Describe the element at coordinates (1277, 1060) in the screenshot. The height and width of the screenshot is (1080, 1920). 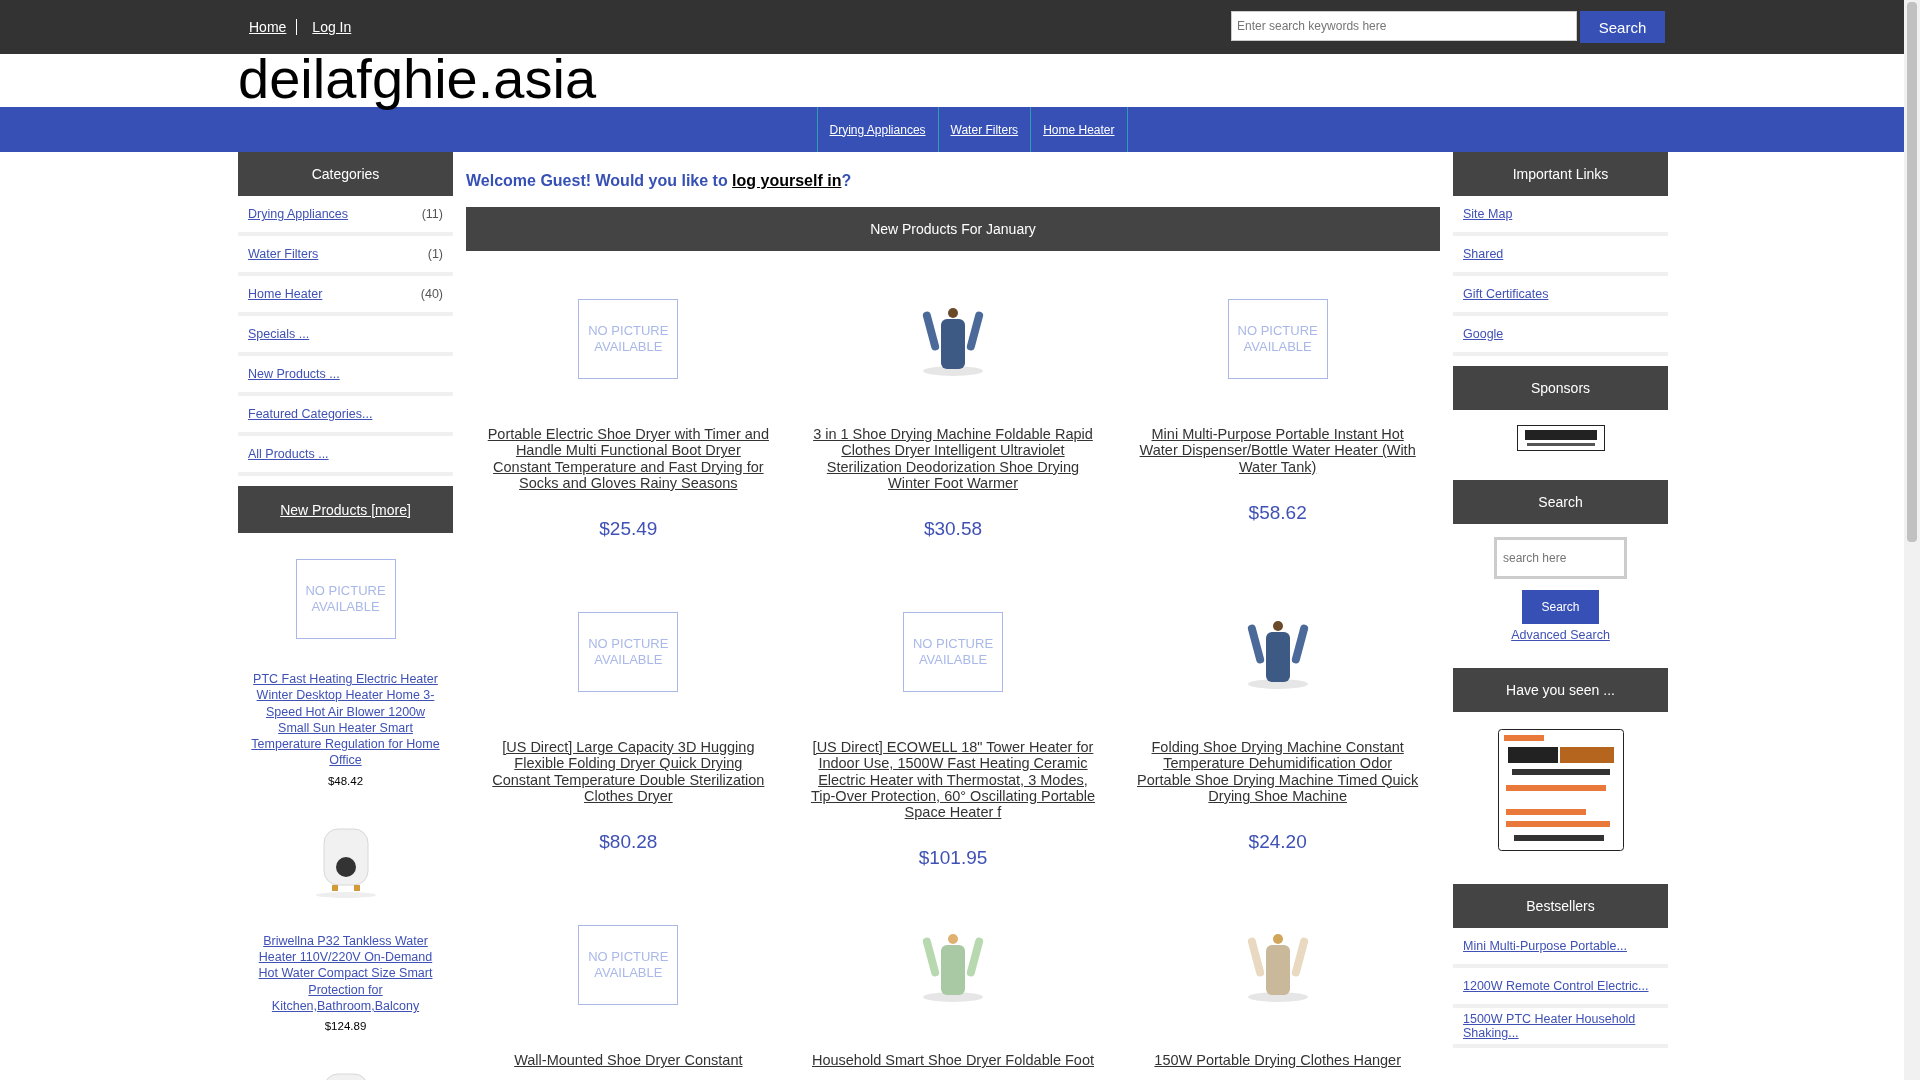
I see `product-link: 150W Portable Drying Clothes Hanger` at that location.